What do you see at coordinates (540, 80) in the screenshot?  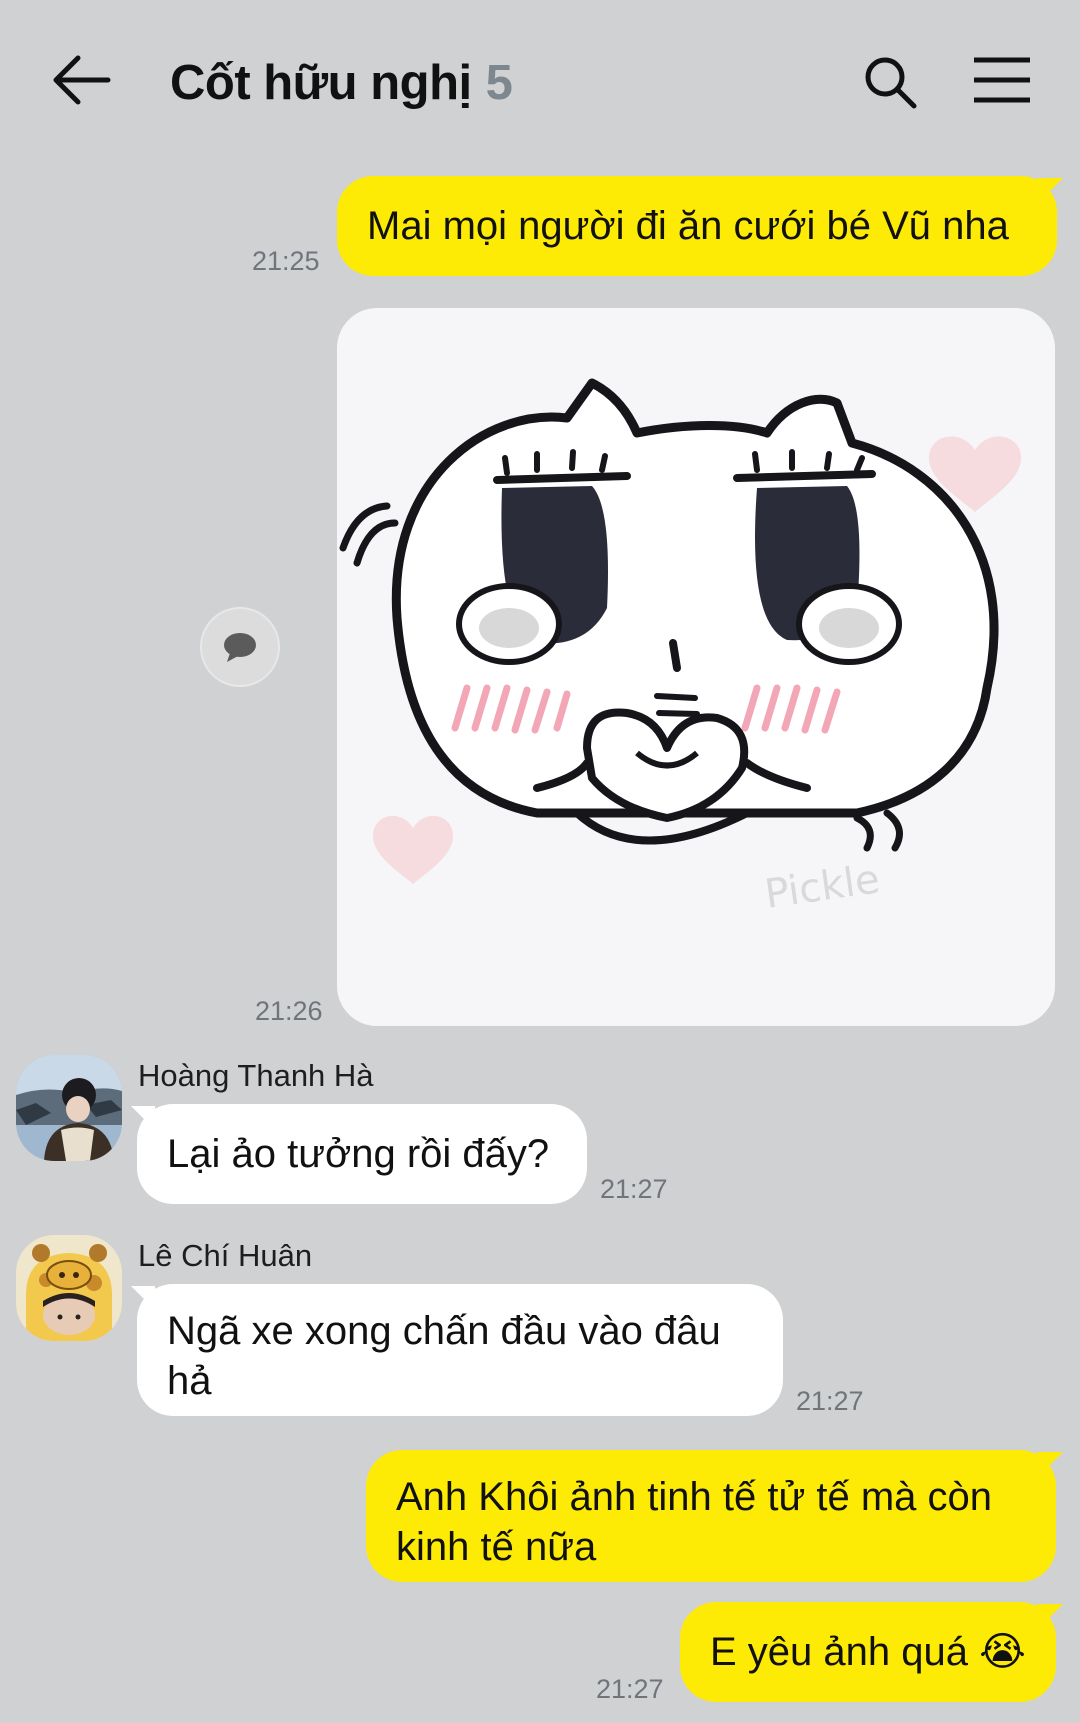 I see `chat-header: Cốt hữu nghị 5` at bounding box center [540, 80].